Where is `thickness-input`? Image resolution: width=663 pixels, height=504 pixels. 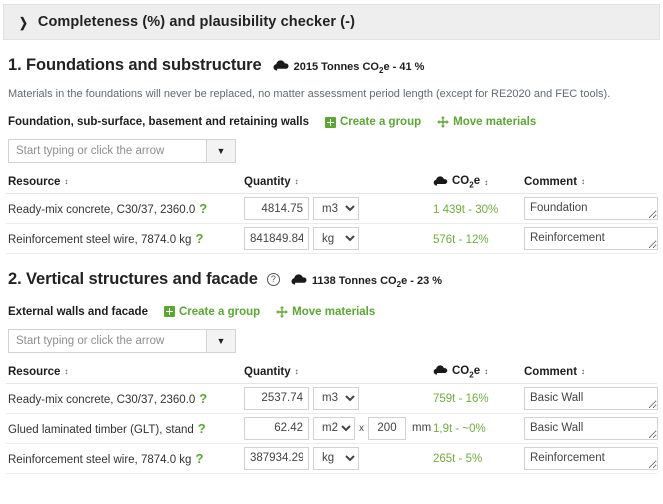
thickness-input is located at coordinates (387, 428).